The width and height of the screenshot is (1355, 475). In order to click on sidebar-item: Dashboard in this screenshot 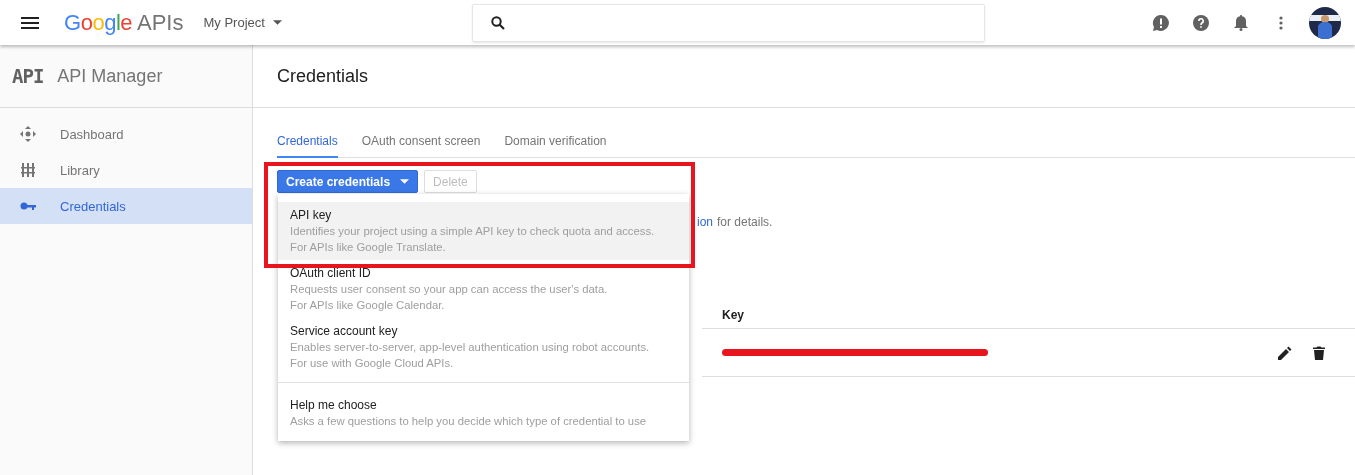, I will do `click(126, 134)`.